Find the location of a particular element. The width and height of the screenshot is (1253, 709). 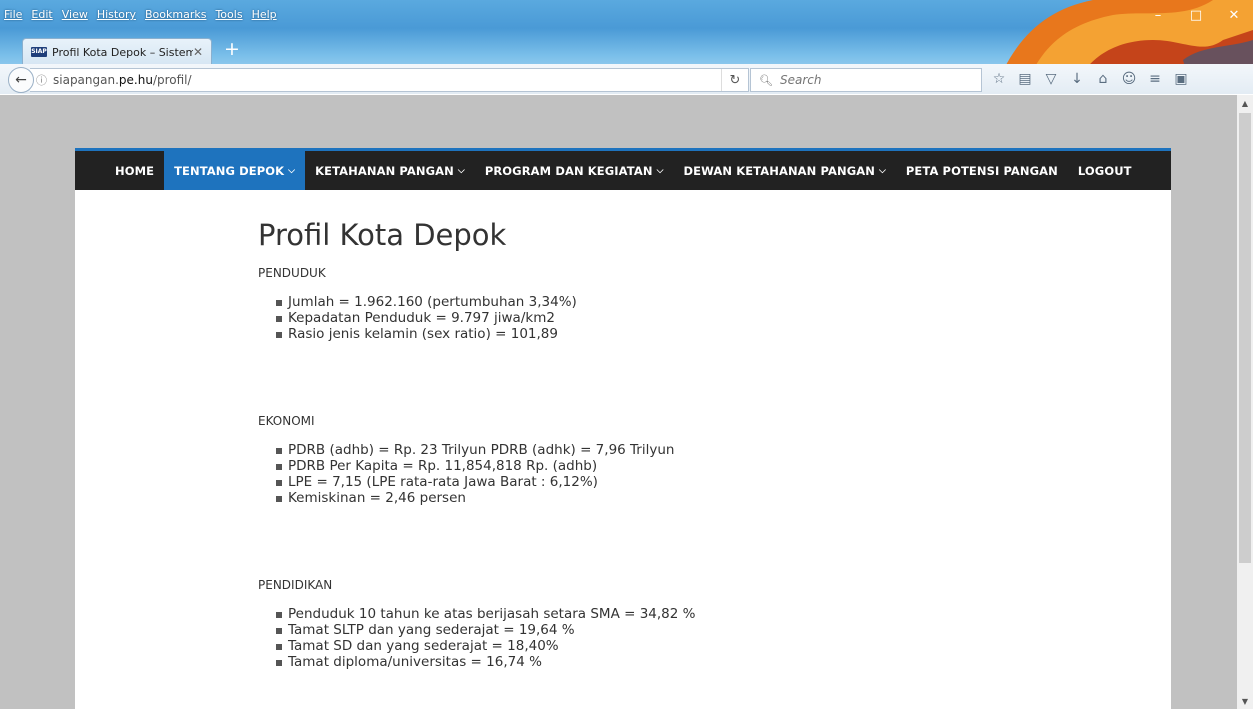

section-heading-pendidikan: PENDIDIKAN is located at coordinates (295, 585).